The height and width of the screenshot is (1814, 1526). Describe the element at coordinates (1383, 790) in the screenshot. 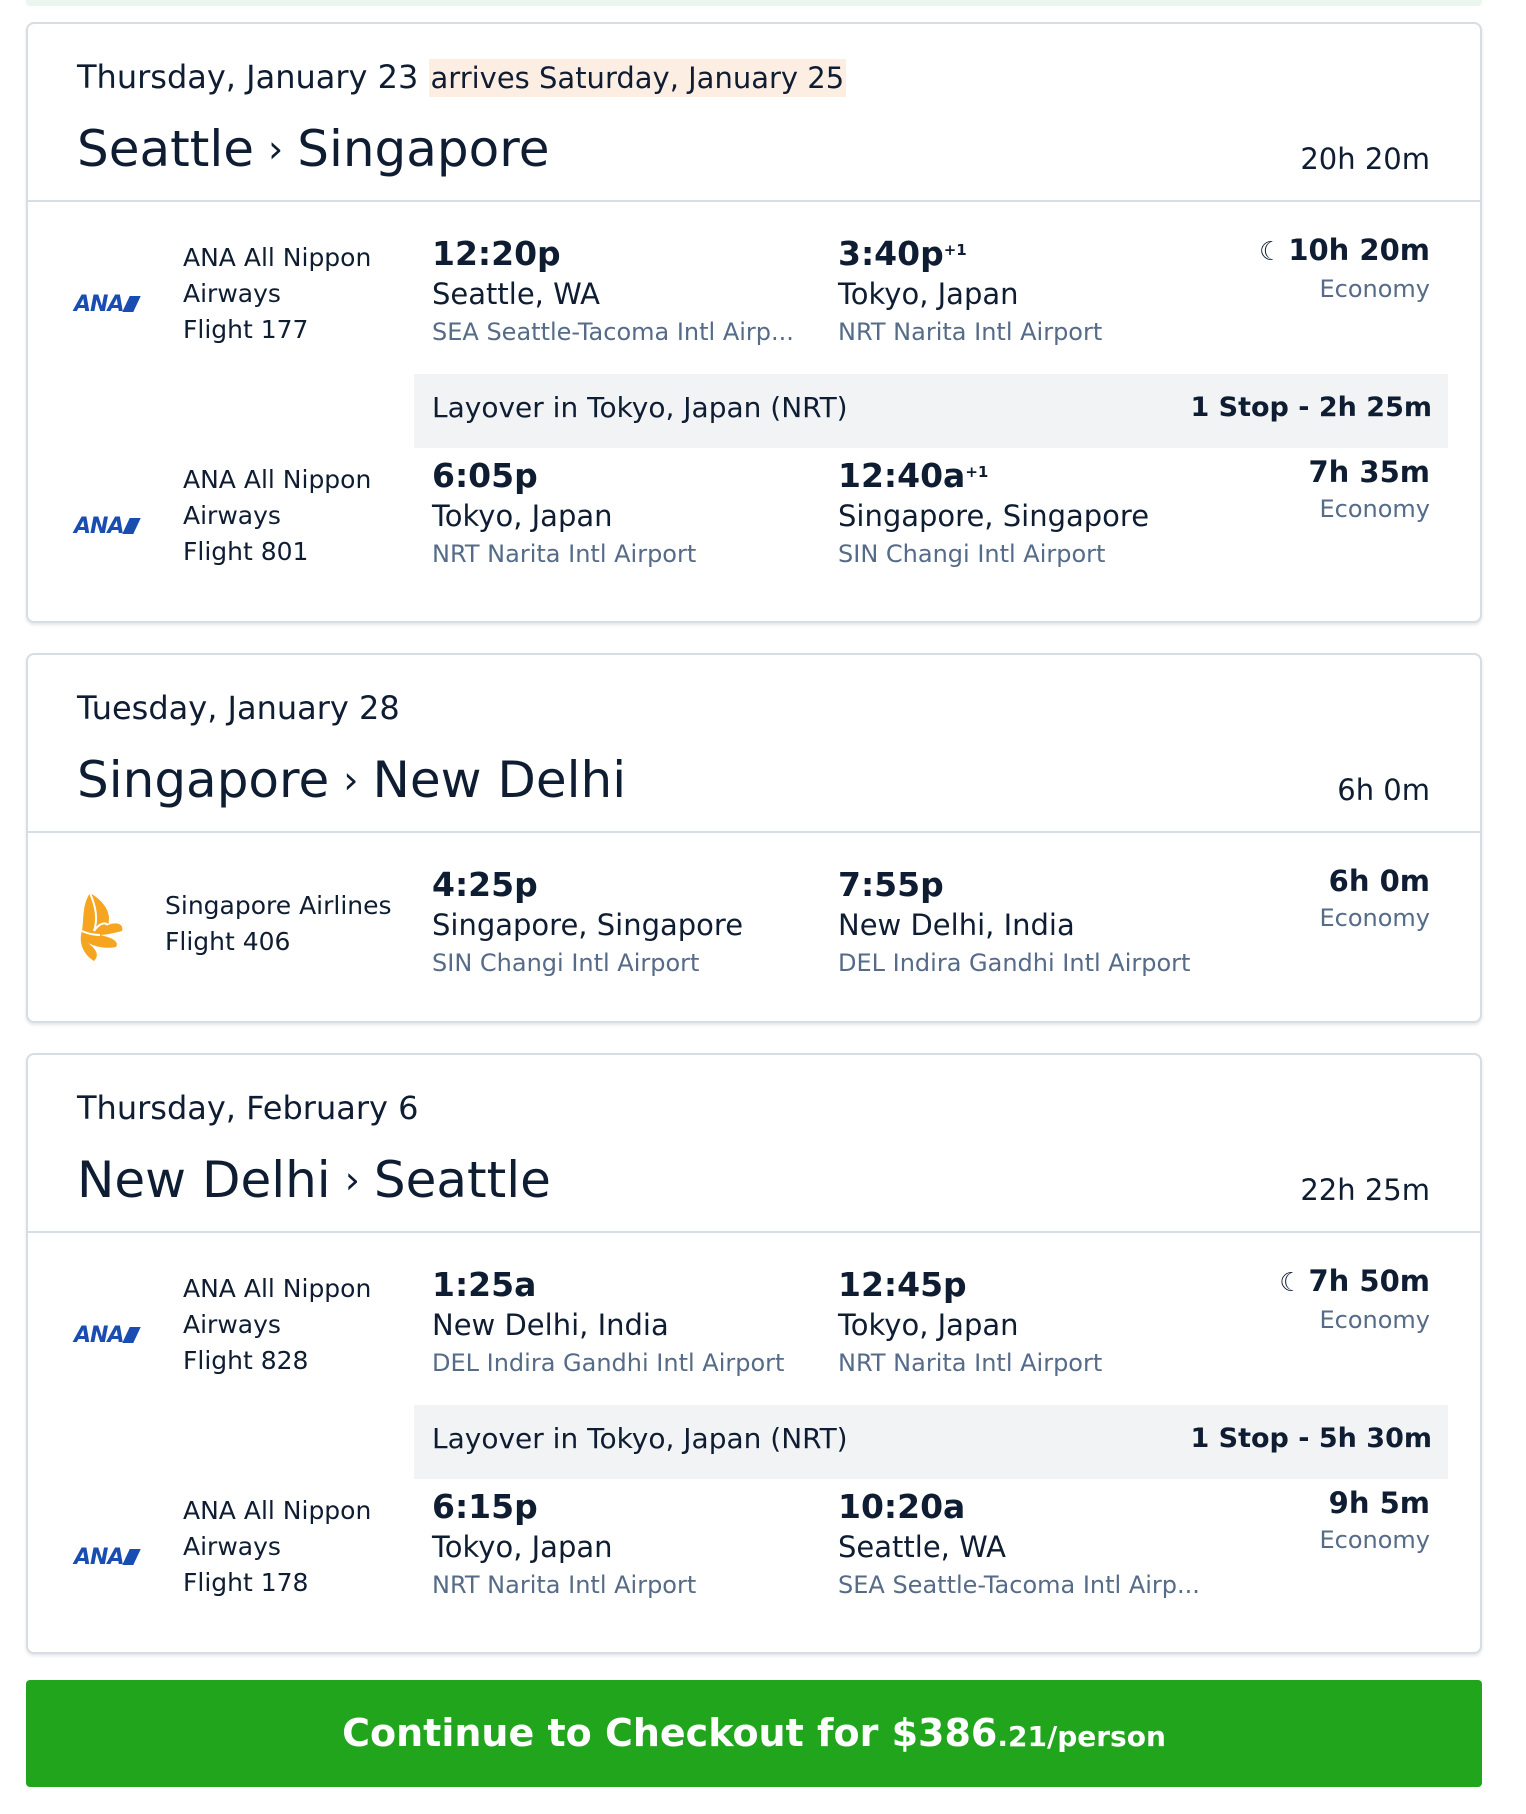

I see `trip-total-duration: 6h 0m` at that location.